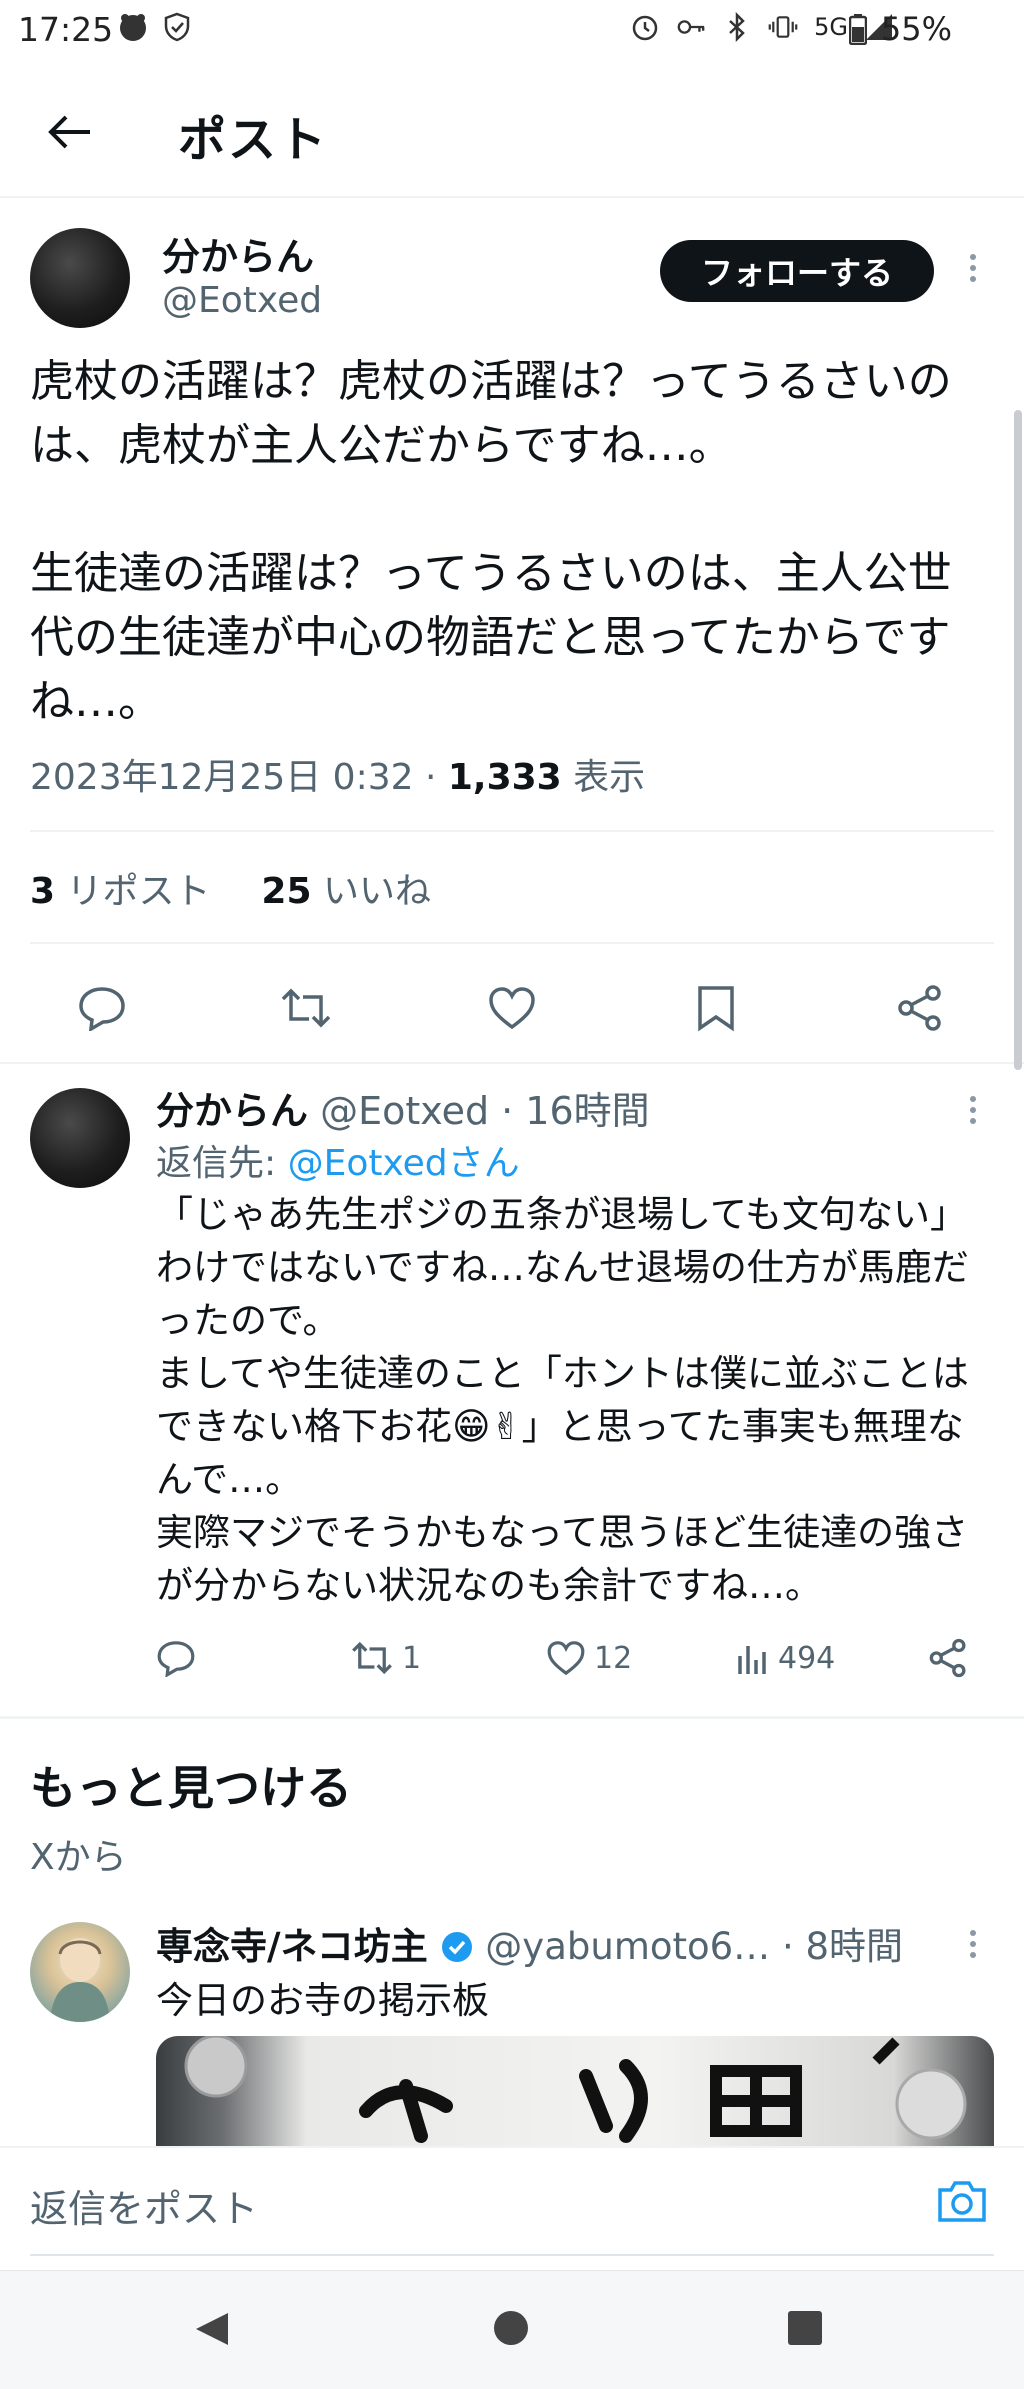  What do you see at coordinates (752, 1660) in the screenshot?
I see `analytics-icon` at bounding box center [752, 1660].